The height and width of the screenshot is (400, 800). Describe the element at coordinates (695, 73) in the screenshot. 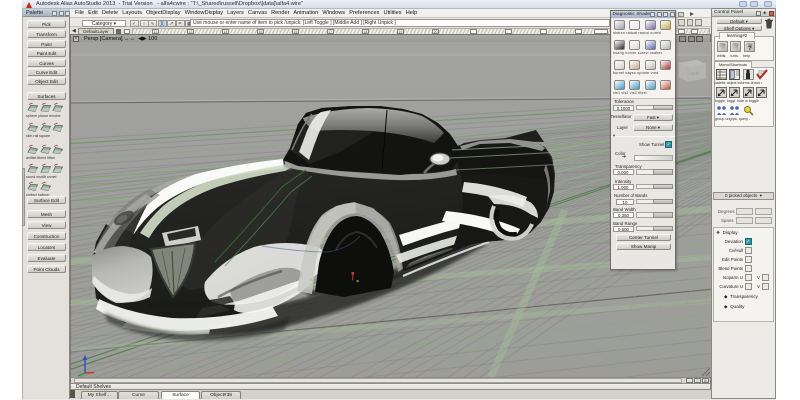

I see `svg-text: GHT` at that location.